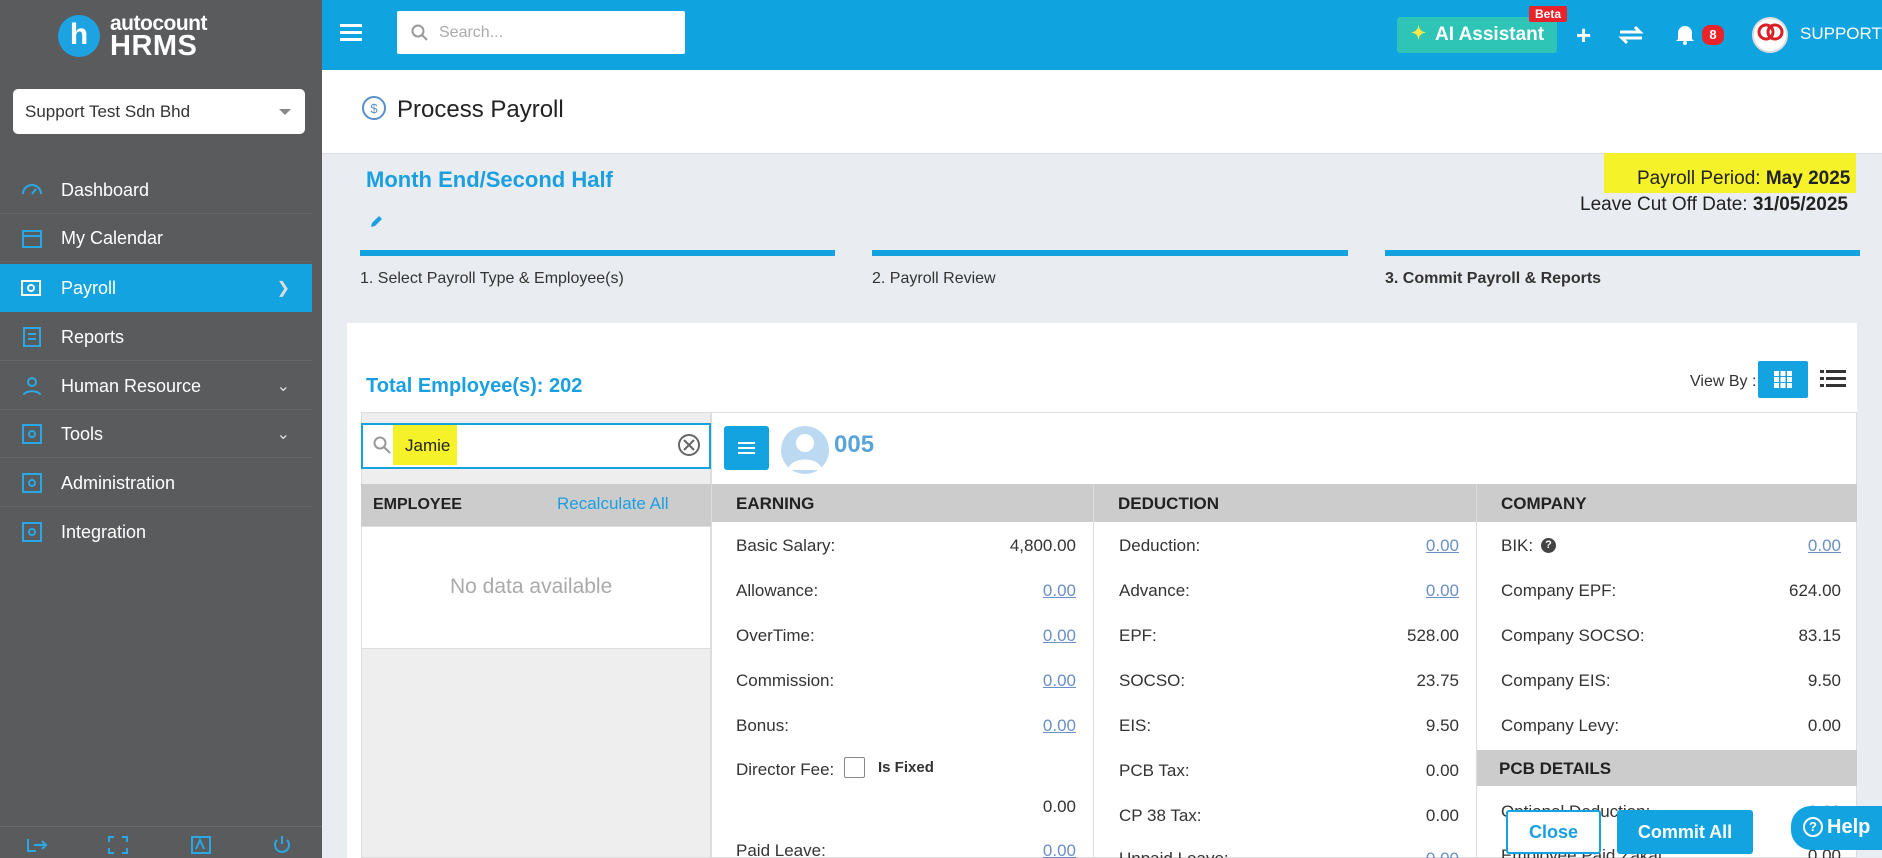 The image size is (1882, 858). Describe the element at coordinates (1490, 34) in the screenshot. I see `ai-assistant-label: AI Assistant` at that location.